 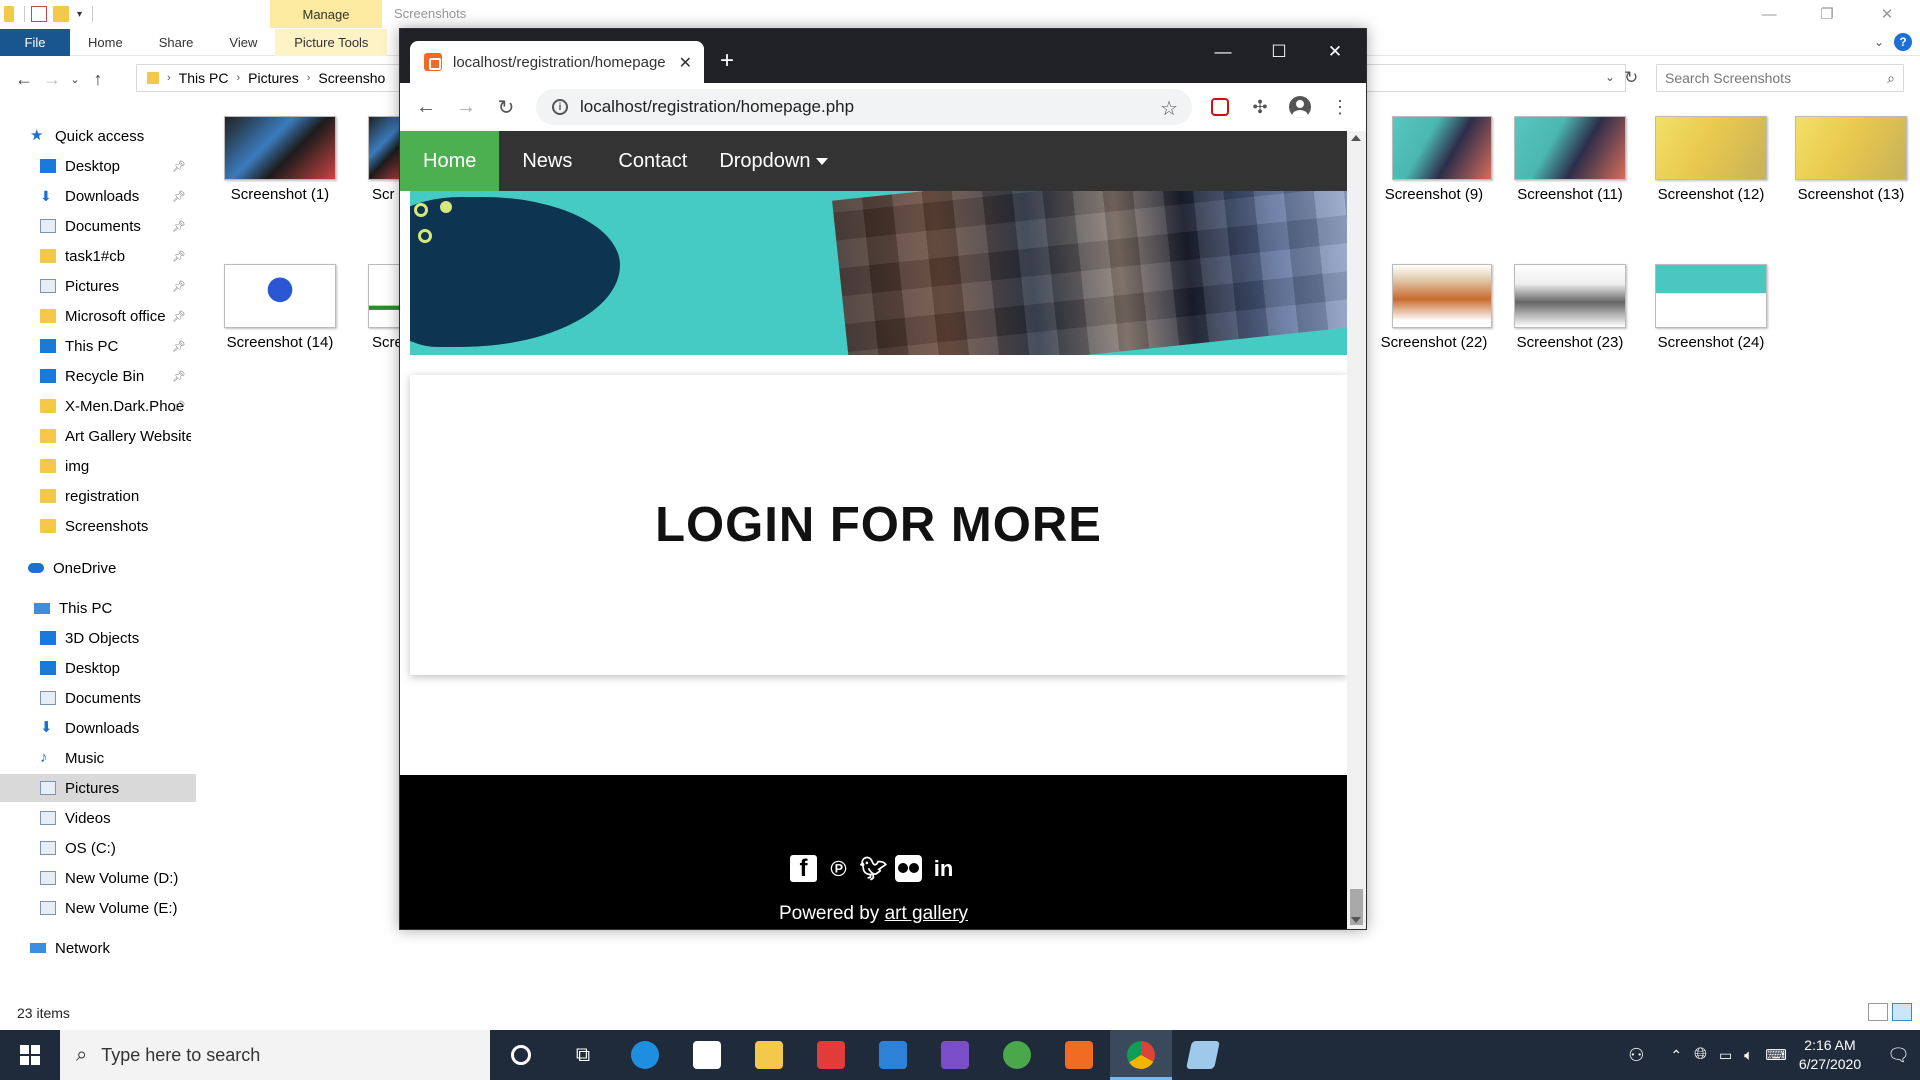 What do you see at coordinates (118, 668) in the screenshot?
I see `sidebar-item-pc: Desktop` at bounding box center [118, 668].